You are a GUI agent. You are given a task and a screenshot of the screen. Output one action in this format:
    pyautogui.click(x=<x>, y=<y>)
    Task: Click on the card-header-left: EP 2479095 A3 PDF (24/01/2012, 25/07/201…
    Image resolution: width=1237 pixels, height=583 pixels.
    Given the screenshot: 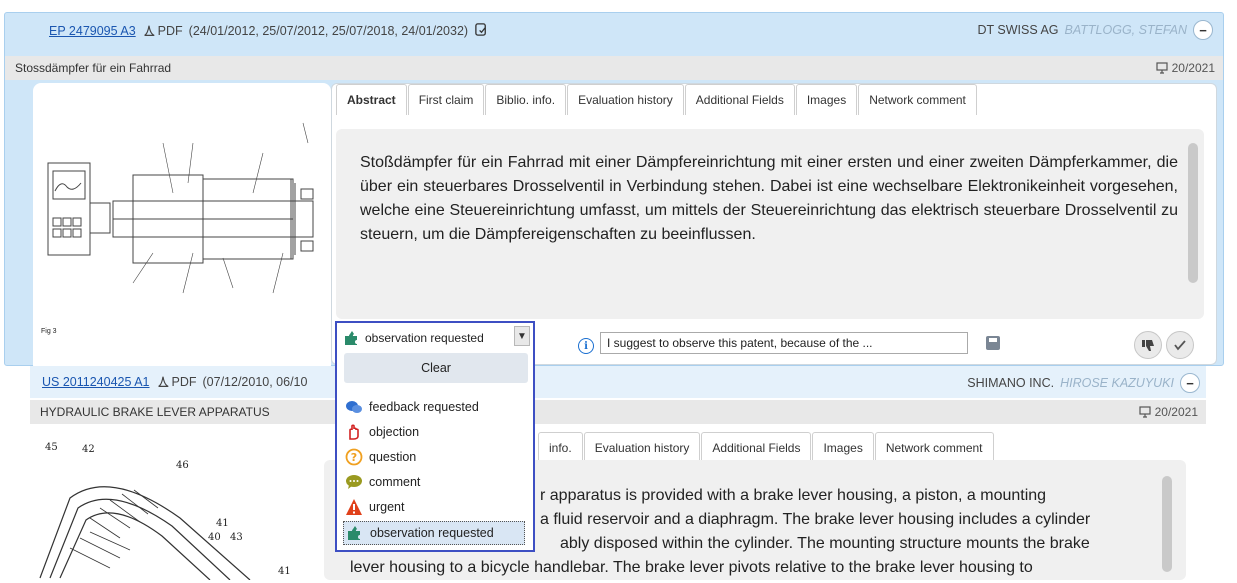 What is the action you would take?
    pyautogui.click(x=269, y=31)
    